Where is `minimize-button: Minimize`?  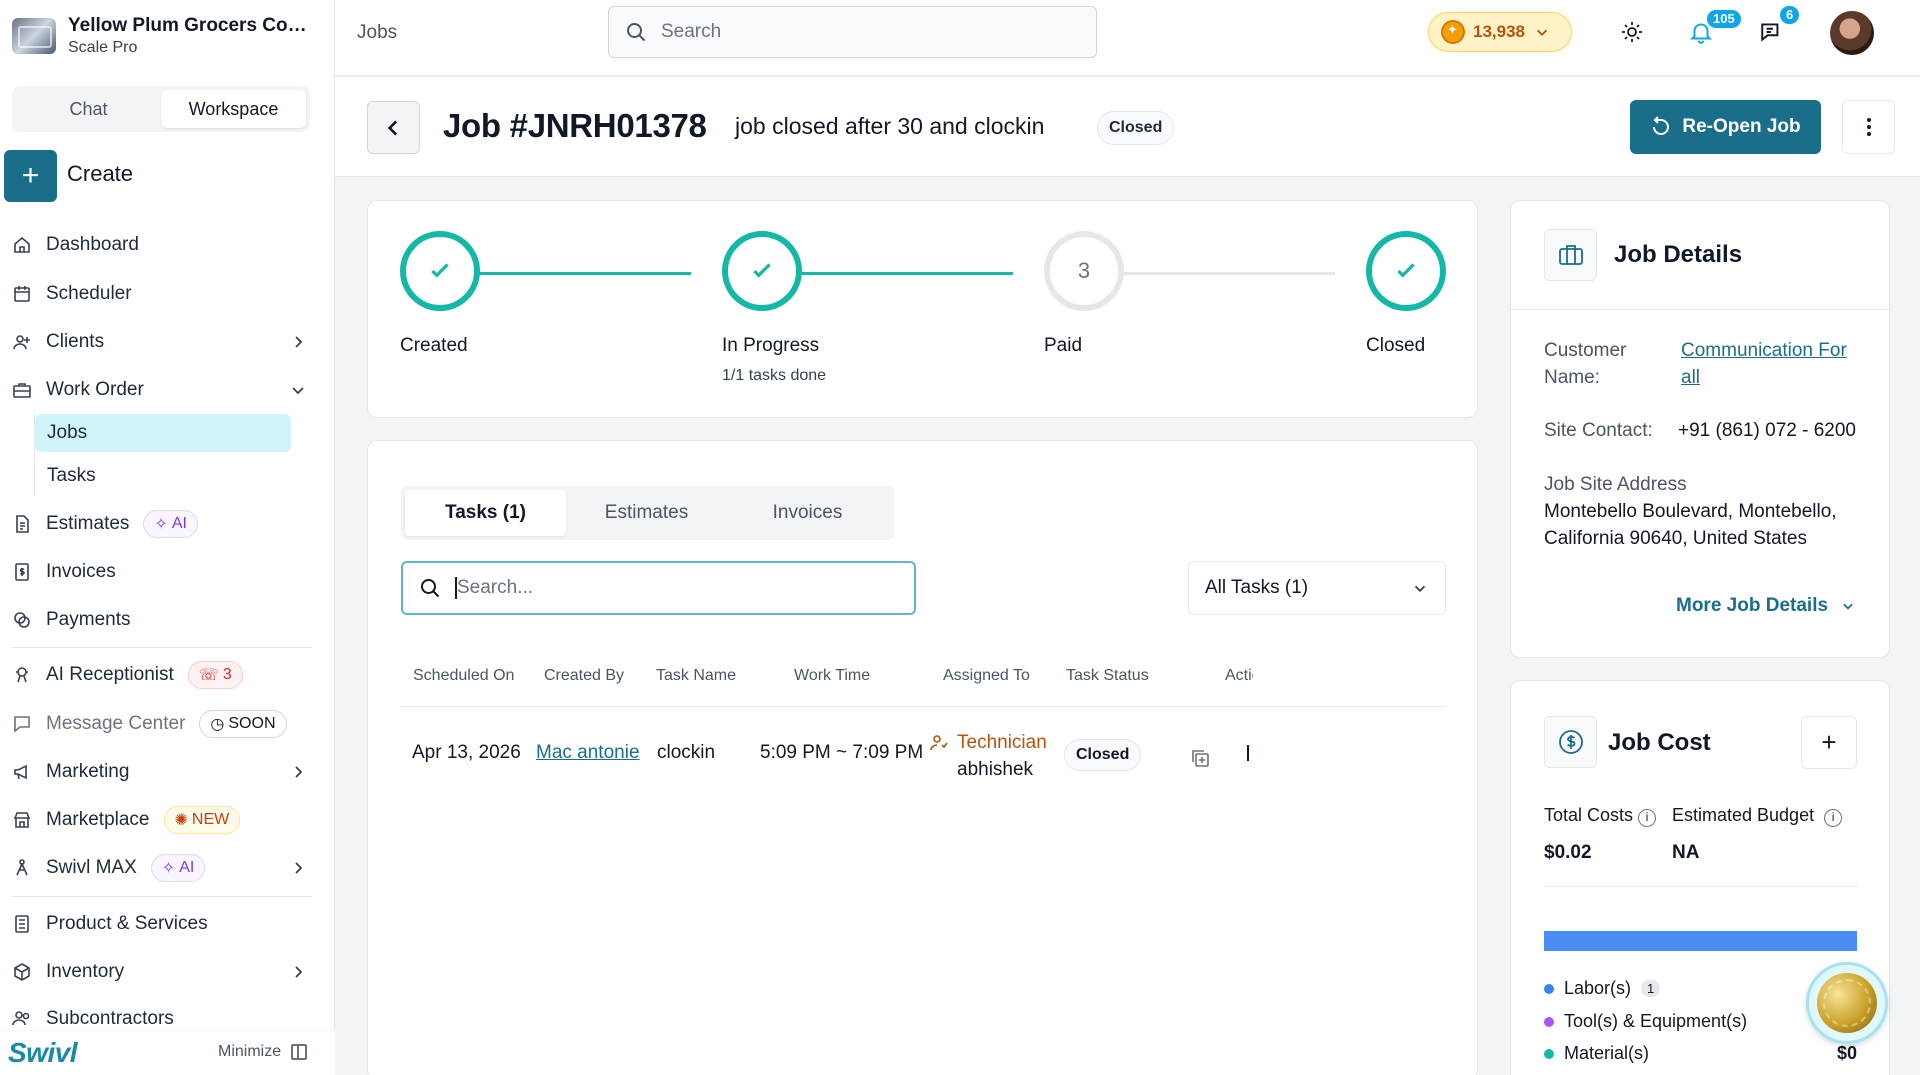
minimize-button: Minimize is located at coordinates (263, 1052).